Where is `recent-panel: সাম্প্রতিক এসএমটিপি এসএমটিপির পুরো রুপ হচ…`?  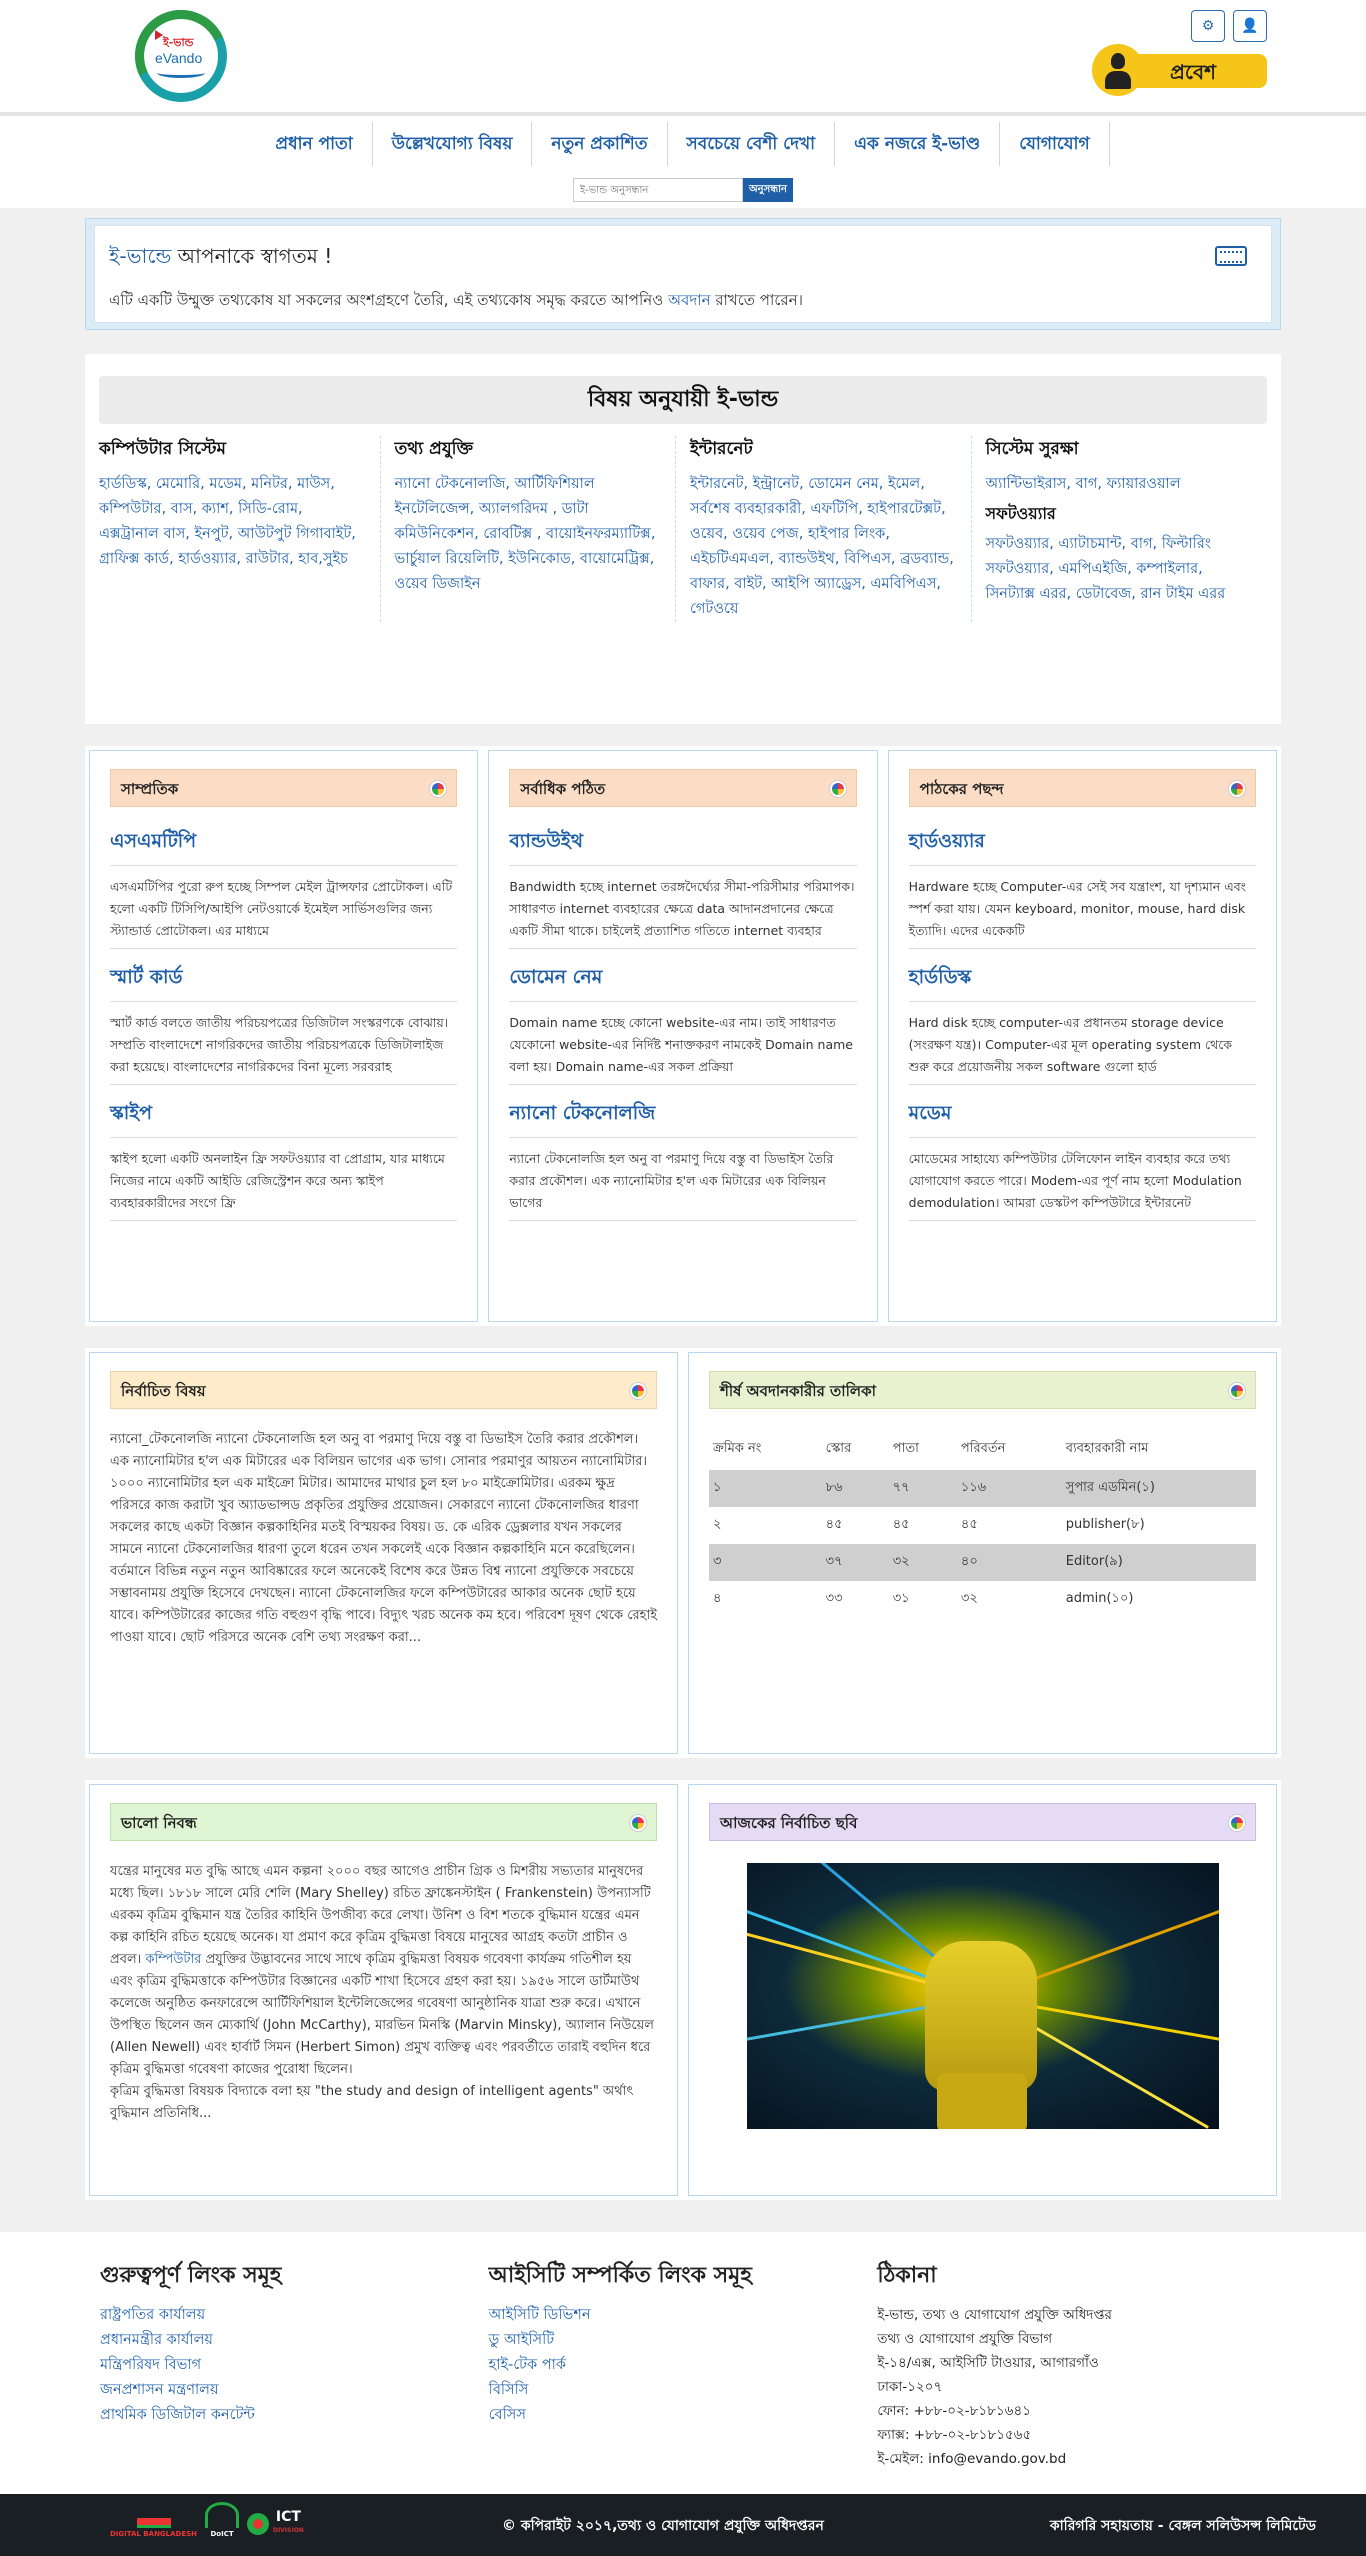 recent-panel: সাম্প্রতিক এসএমটিপি এসএমটিপির পুরো রুপ হচ… is located at coordinates (284, 1036).